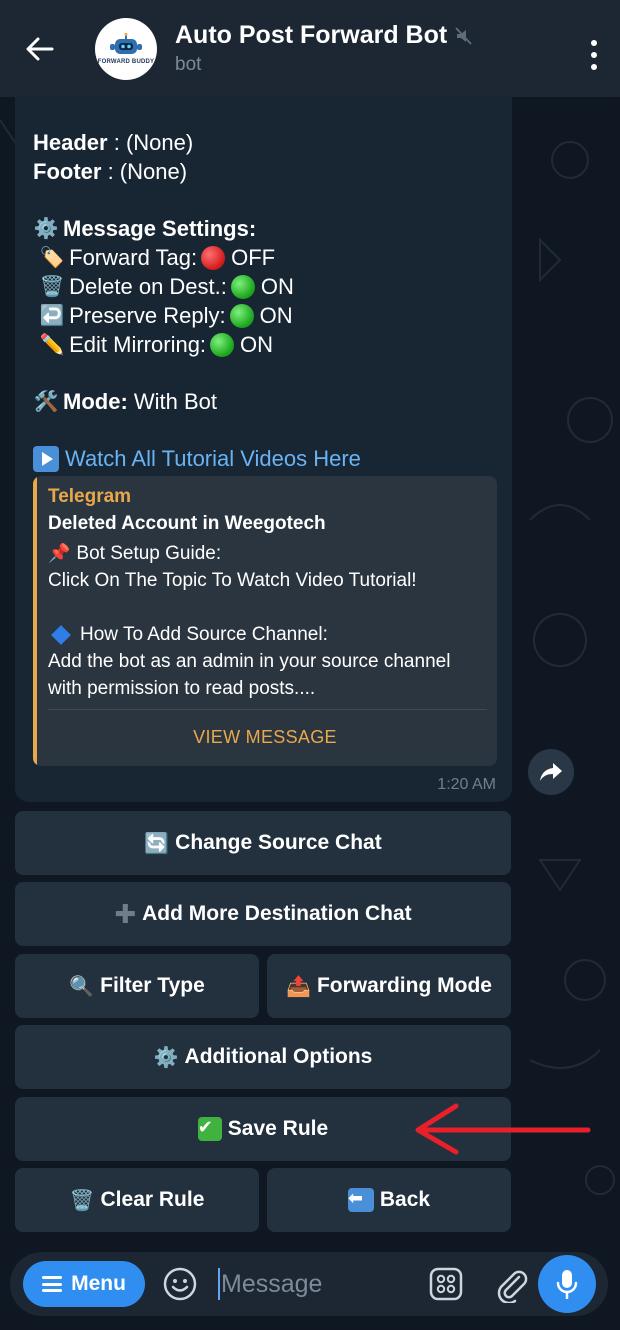 This screenshot has width=620, height=1330. I want to click on change-source-chat-button: 🔄 Change Source Chat, so click(263, 843).